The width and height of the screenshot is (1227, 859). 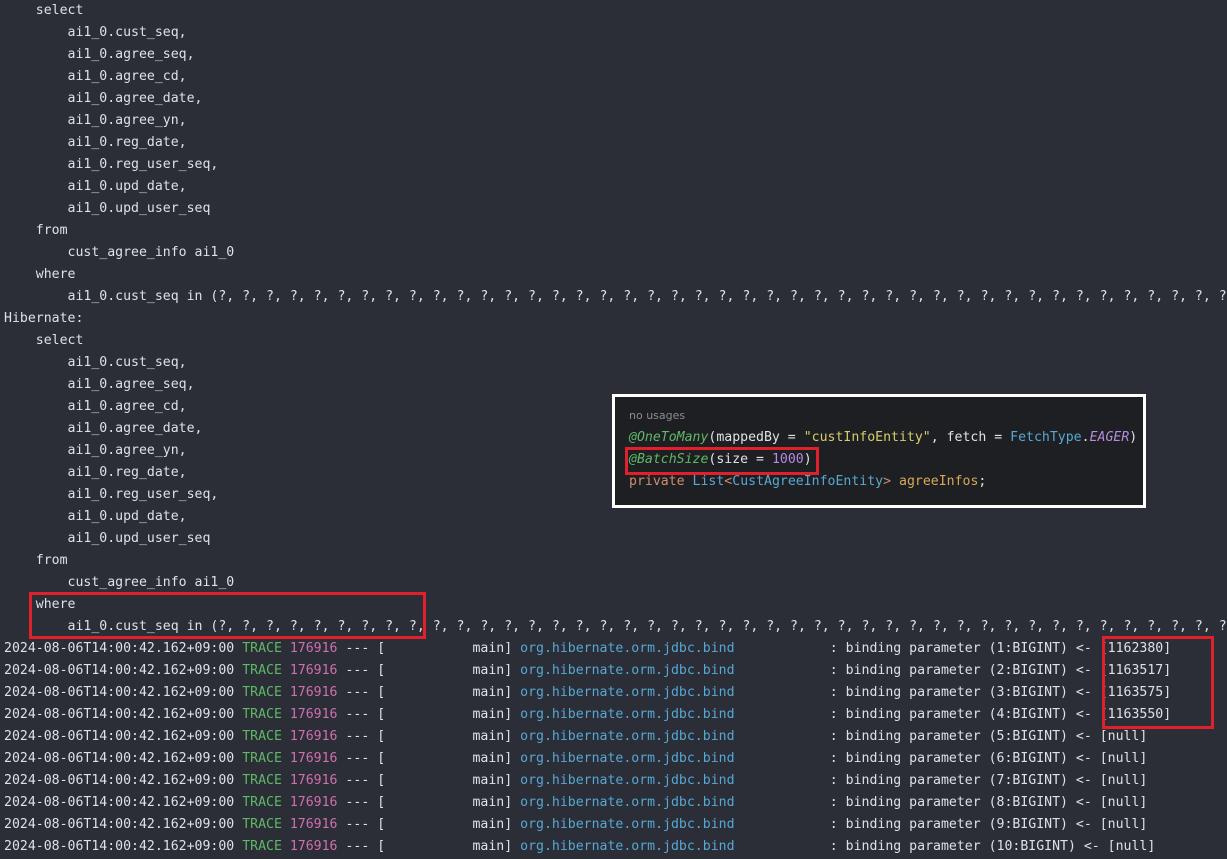 What do you see at coordinates (1158, 682) in the screenshot?
I see `bound-values-highlight-box` at bounding box center [1158, 682].